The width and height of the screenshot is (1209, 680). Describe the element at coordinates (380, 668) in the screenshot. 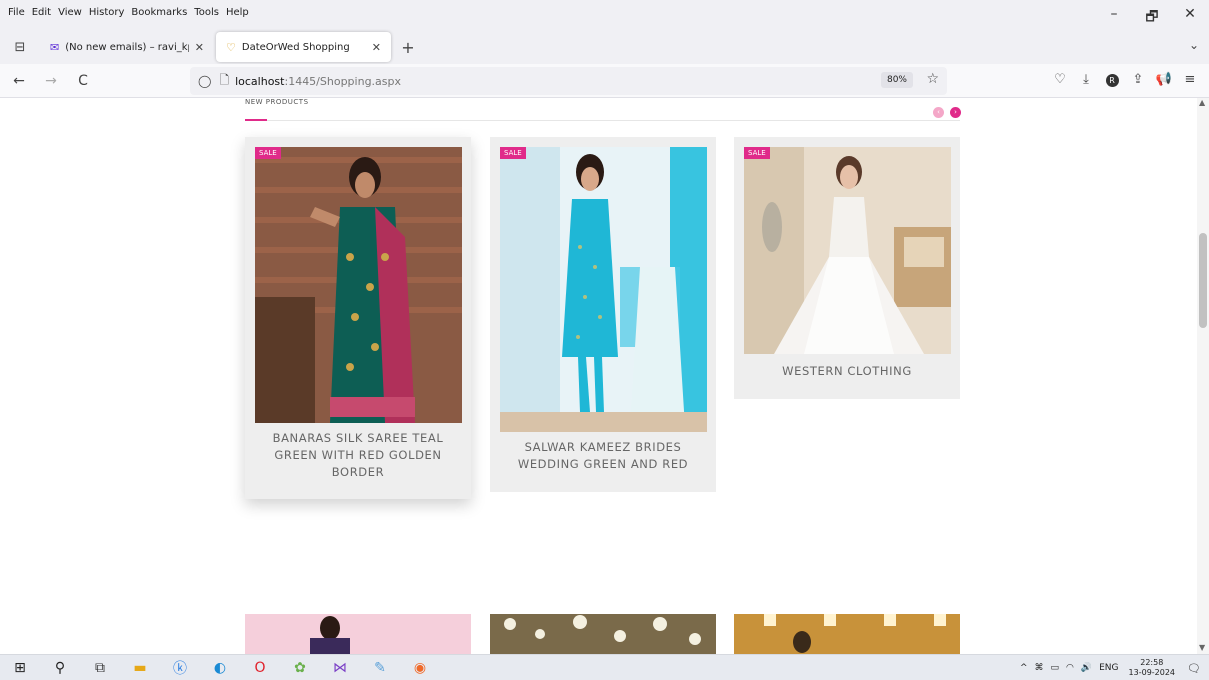

I see `tool-icon: ✎` at that location.